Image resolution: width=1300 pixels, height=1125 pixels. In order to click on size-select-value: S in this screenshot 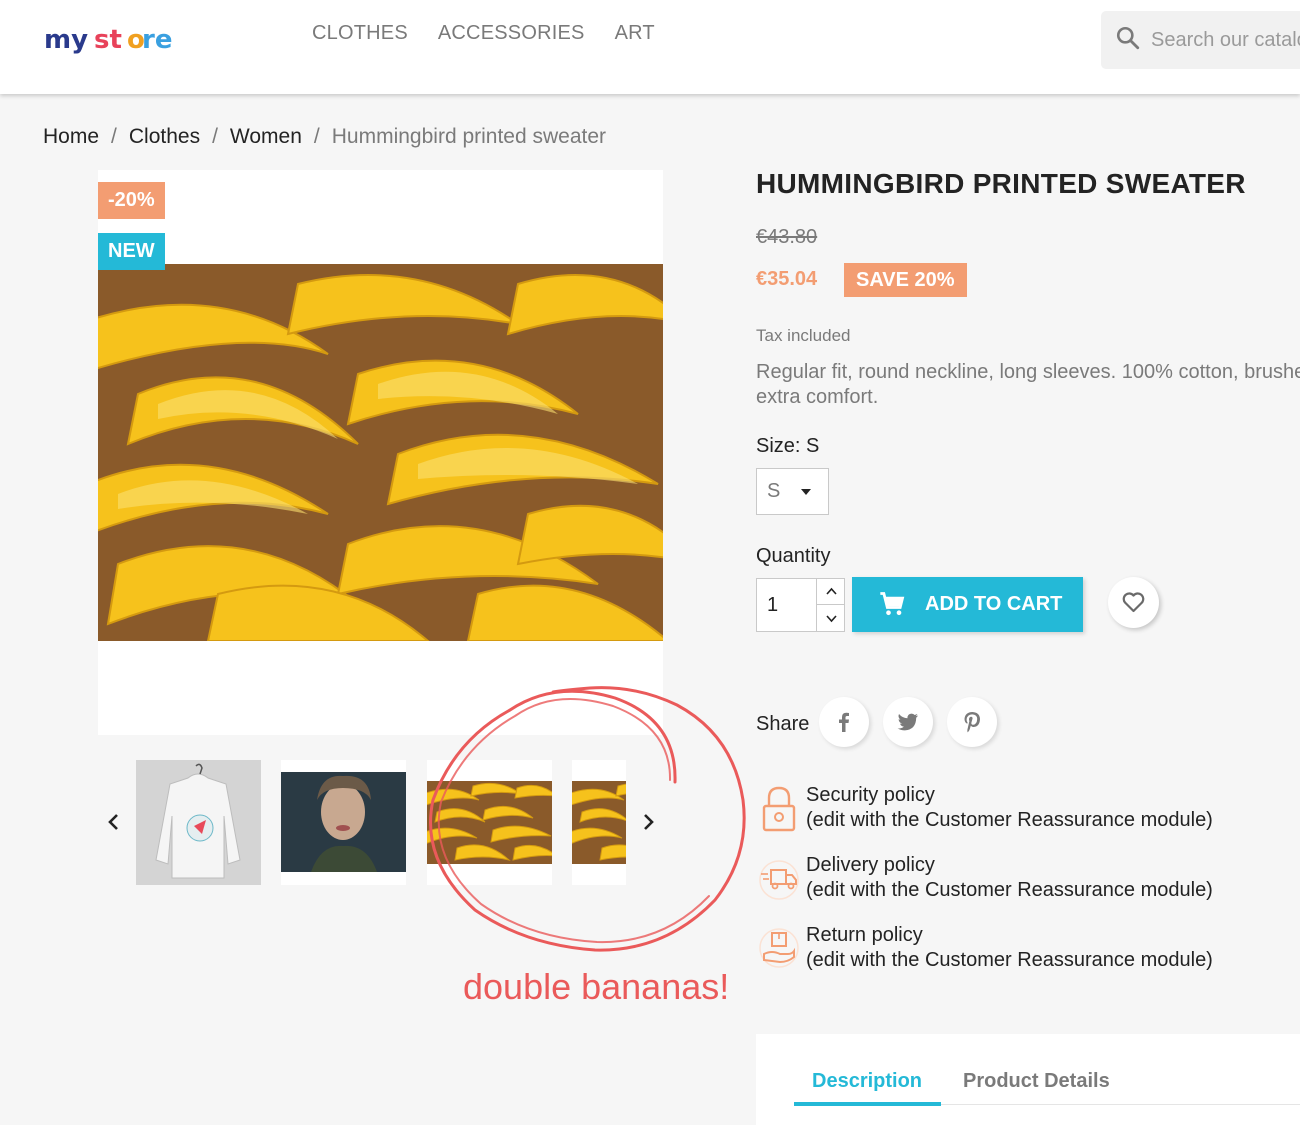, I will do `click(774, 491)`.